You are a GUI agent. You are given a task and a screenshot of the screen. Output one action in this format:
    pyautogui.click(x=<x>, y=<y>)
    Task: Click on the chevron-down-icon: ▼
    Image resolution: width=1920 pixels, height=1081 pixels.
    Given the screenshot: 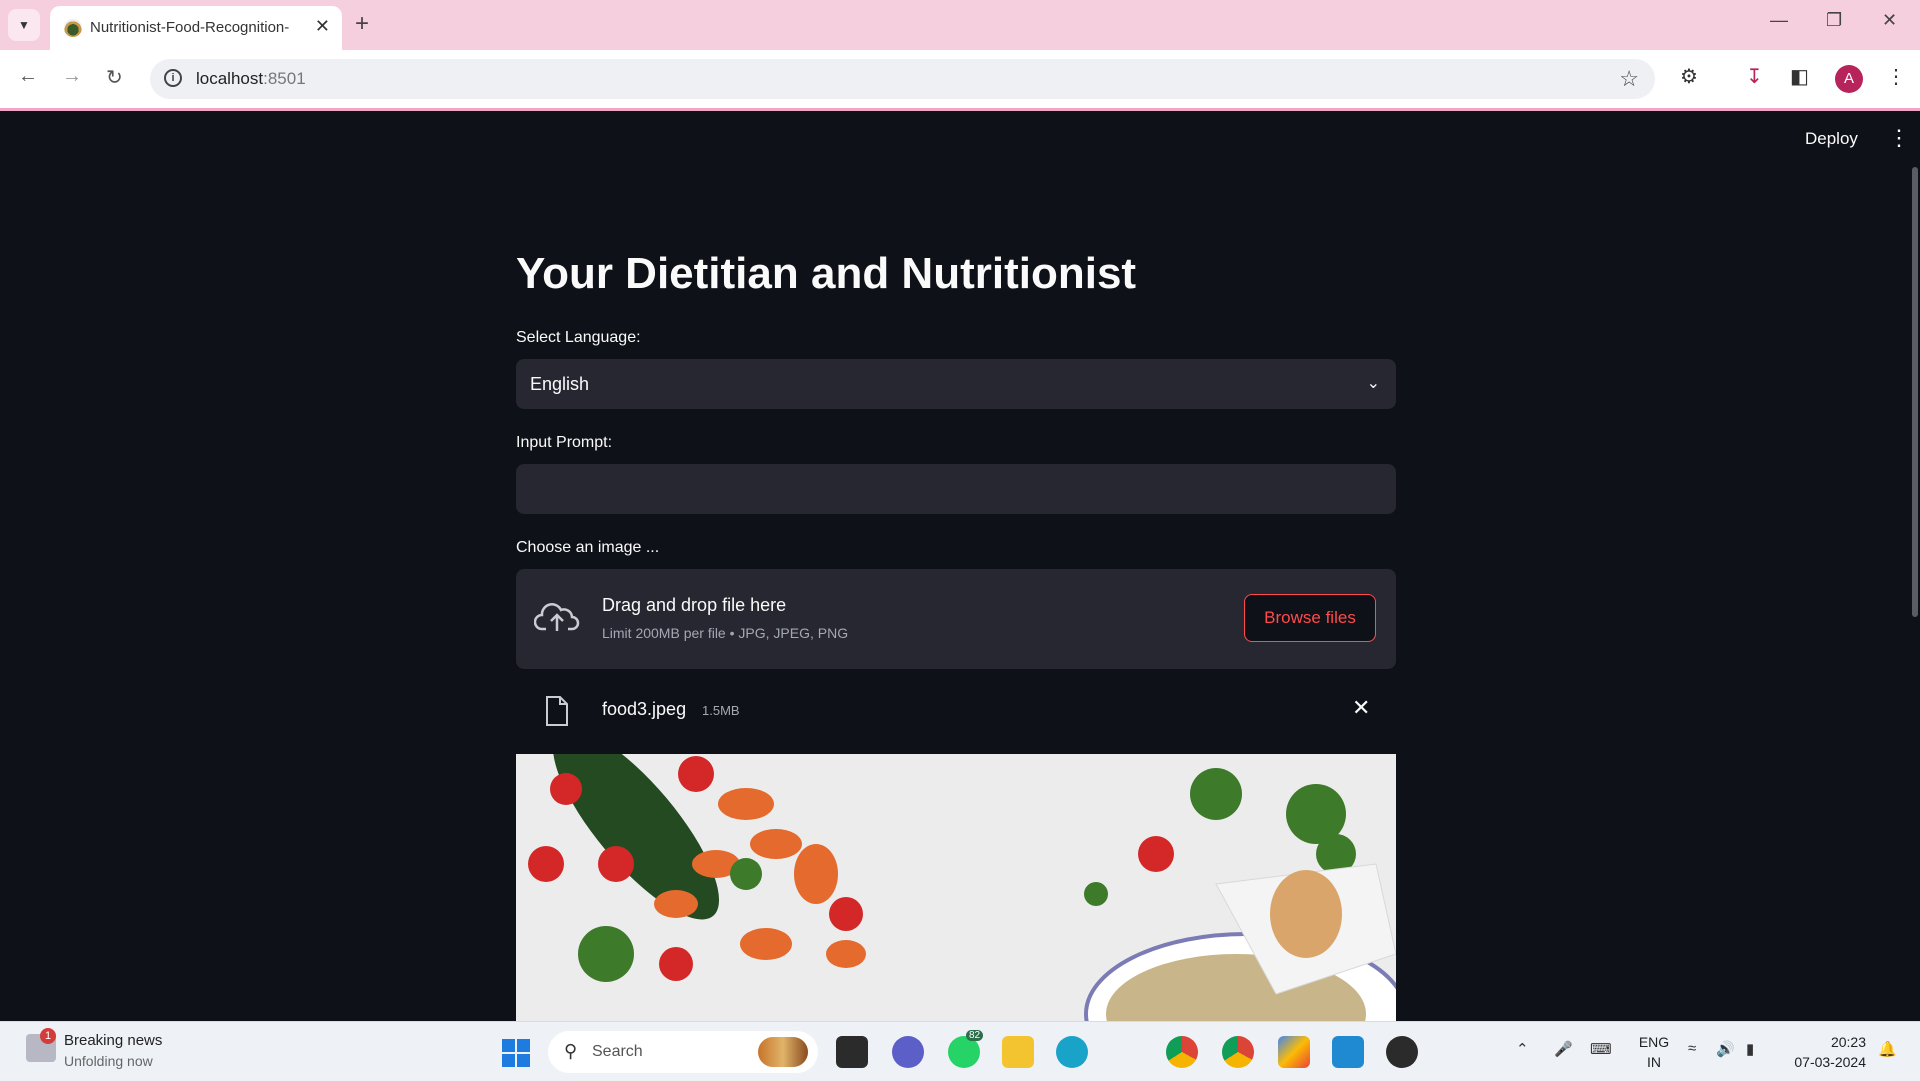 What is the action you would take?
    pyautogui.click(x=24, y=25)
    